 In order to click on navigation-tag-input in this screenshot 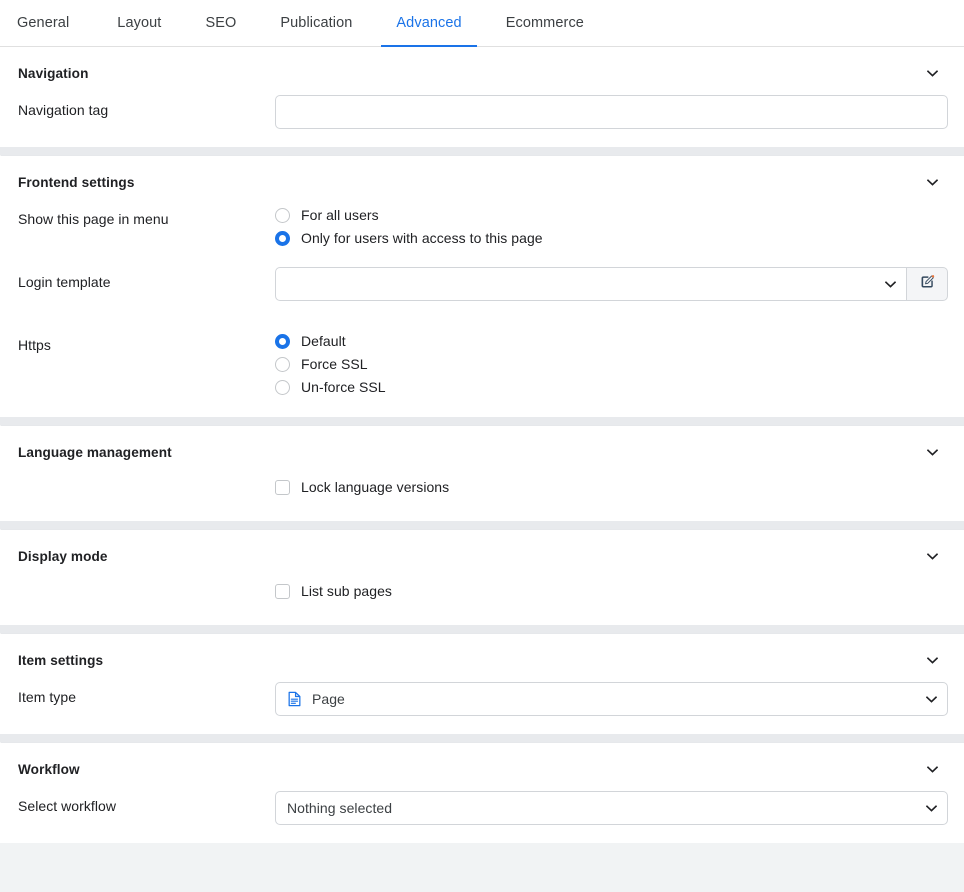, I will do `click(611, 112)`.